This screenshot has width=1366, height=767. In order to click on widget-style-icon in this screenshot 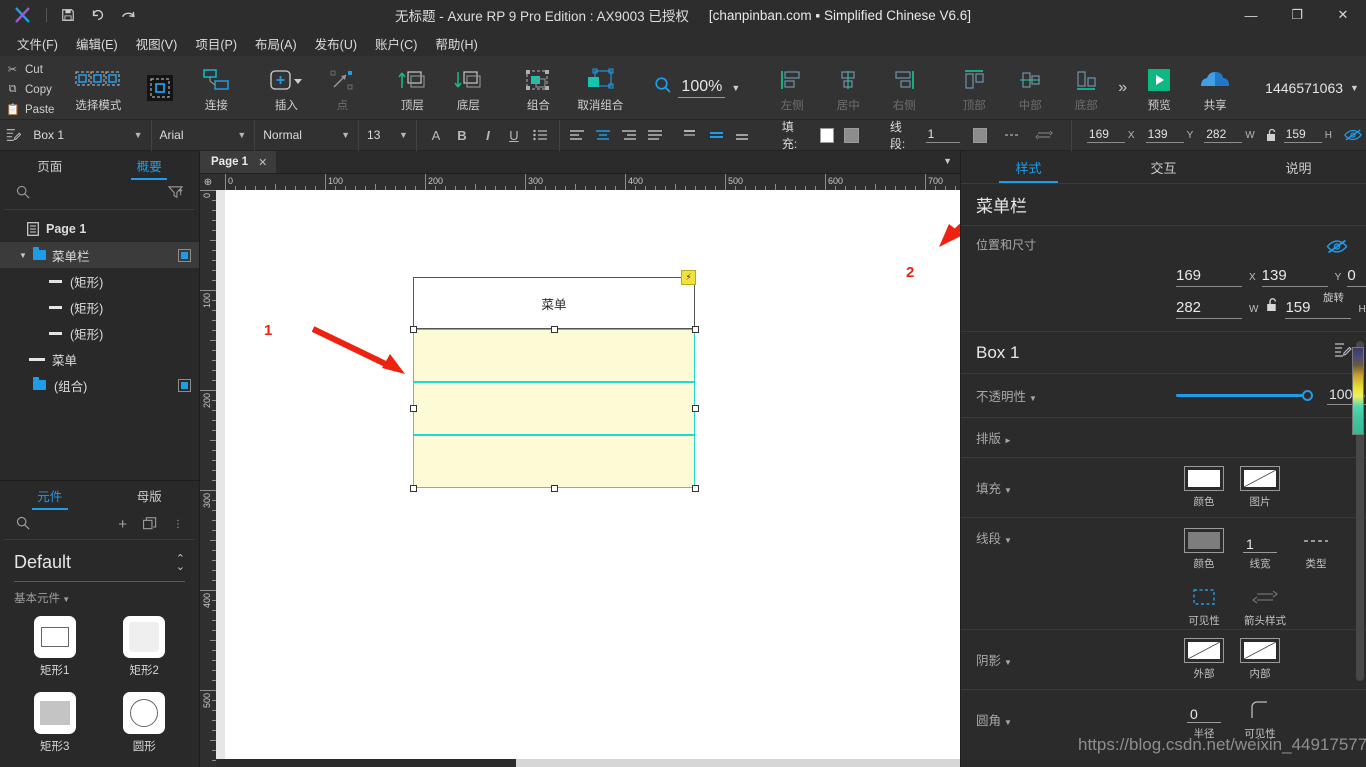, I will do `click(12, 135)`.